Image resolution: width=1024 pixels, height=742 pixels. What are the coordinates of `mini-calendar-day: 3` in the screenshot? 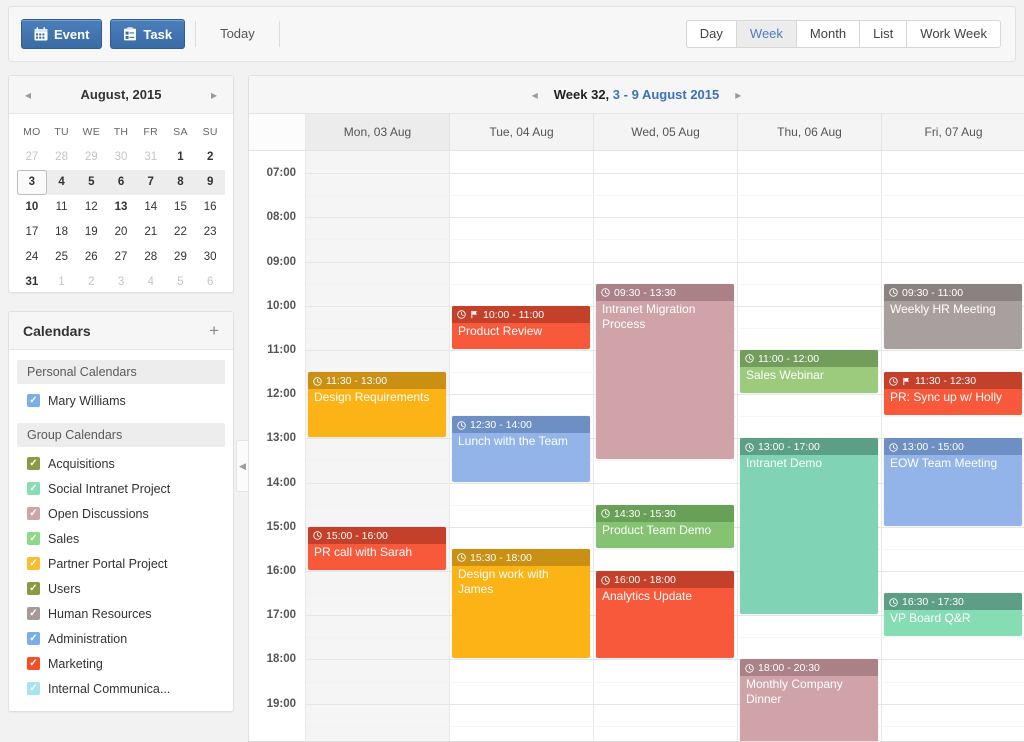 It's located at (121, 282).